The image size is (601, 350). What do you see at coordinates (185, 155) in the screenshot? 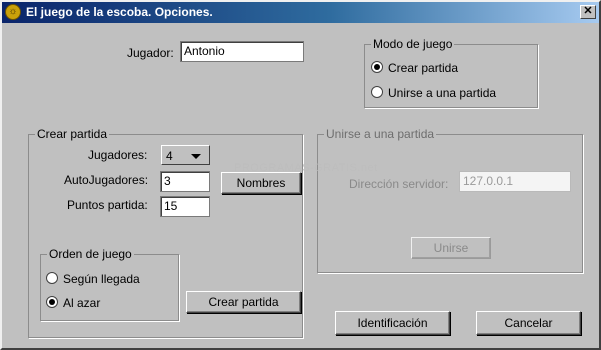
I see `players-select: 4` at bounding box center [185, 155].